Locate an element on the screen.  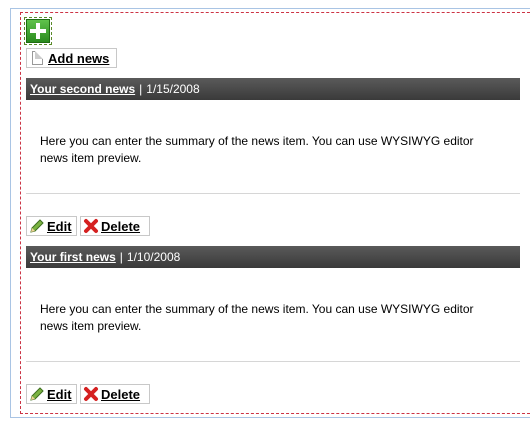
news-item-header: Your second news | 1/15/2008 is located at coordinates (273, 89).